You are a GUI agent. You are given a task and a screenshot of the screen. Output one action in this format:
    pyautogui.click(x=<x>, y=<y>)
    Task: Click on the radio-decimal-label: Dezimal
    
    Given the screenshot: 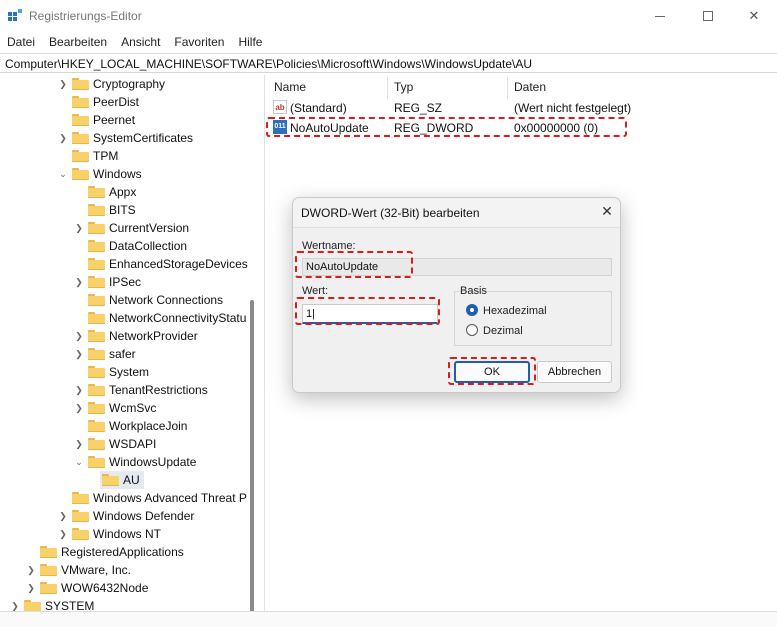 What is the action you would take?
    pyautogui.click(x=503, y=331)
    